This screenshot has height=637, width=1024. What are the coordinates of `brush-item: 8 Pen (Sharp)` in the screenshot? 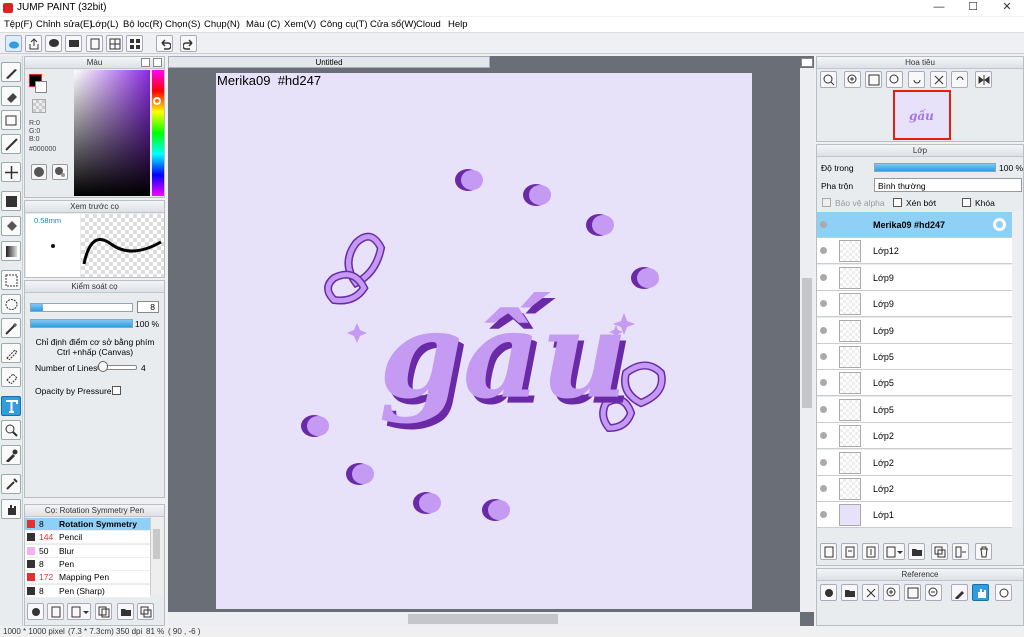 It's located at (87, 591).